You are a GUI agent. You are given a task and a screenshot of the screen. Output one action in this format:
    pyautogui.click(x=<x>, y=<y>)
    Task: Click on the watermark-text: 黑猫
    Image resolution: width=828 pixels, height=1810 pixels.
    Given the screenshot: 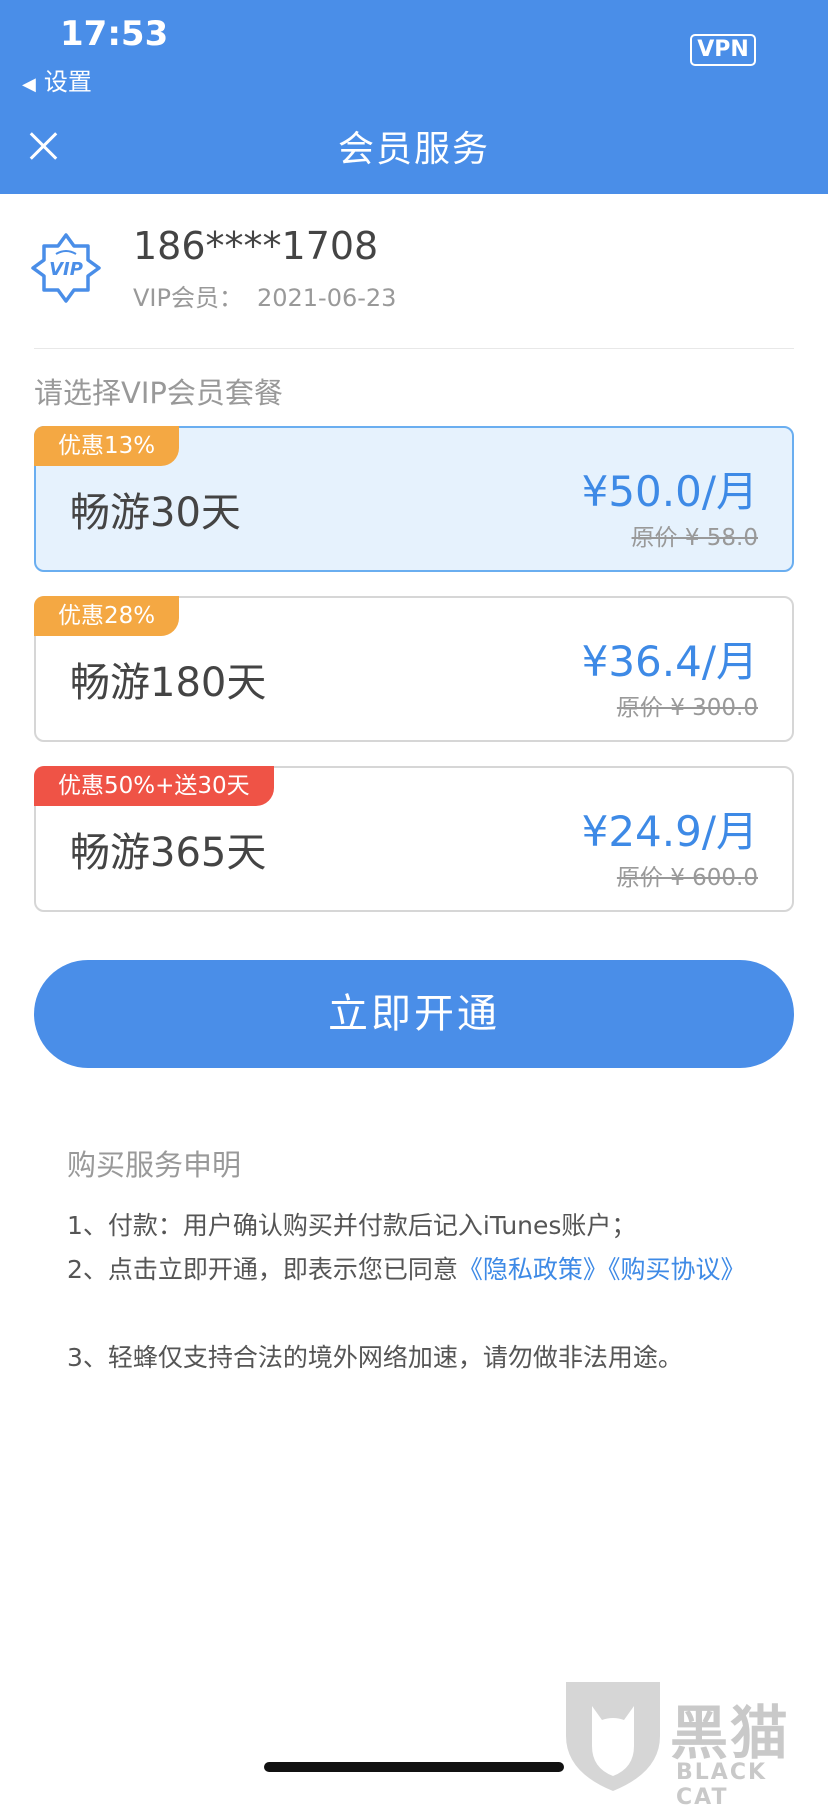 What is the action you would take?
    pyautogui.click(x=730, y=1733)
    